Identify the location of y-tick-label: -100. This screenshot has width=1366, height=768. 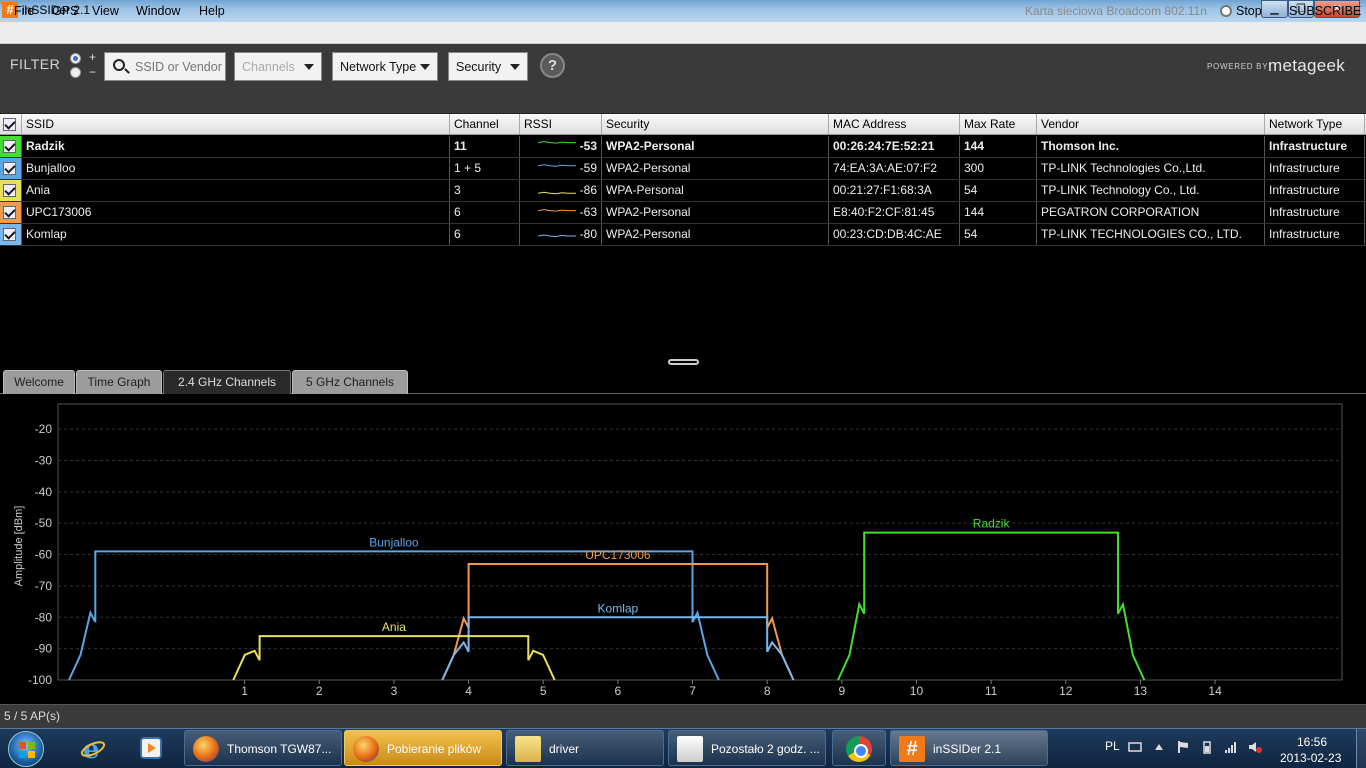
(40, 680).